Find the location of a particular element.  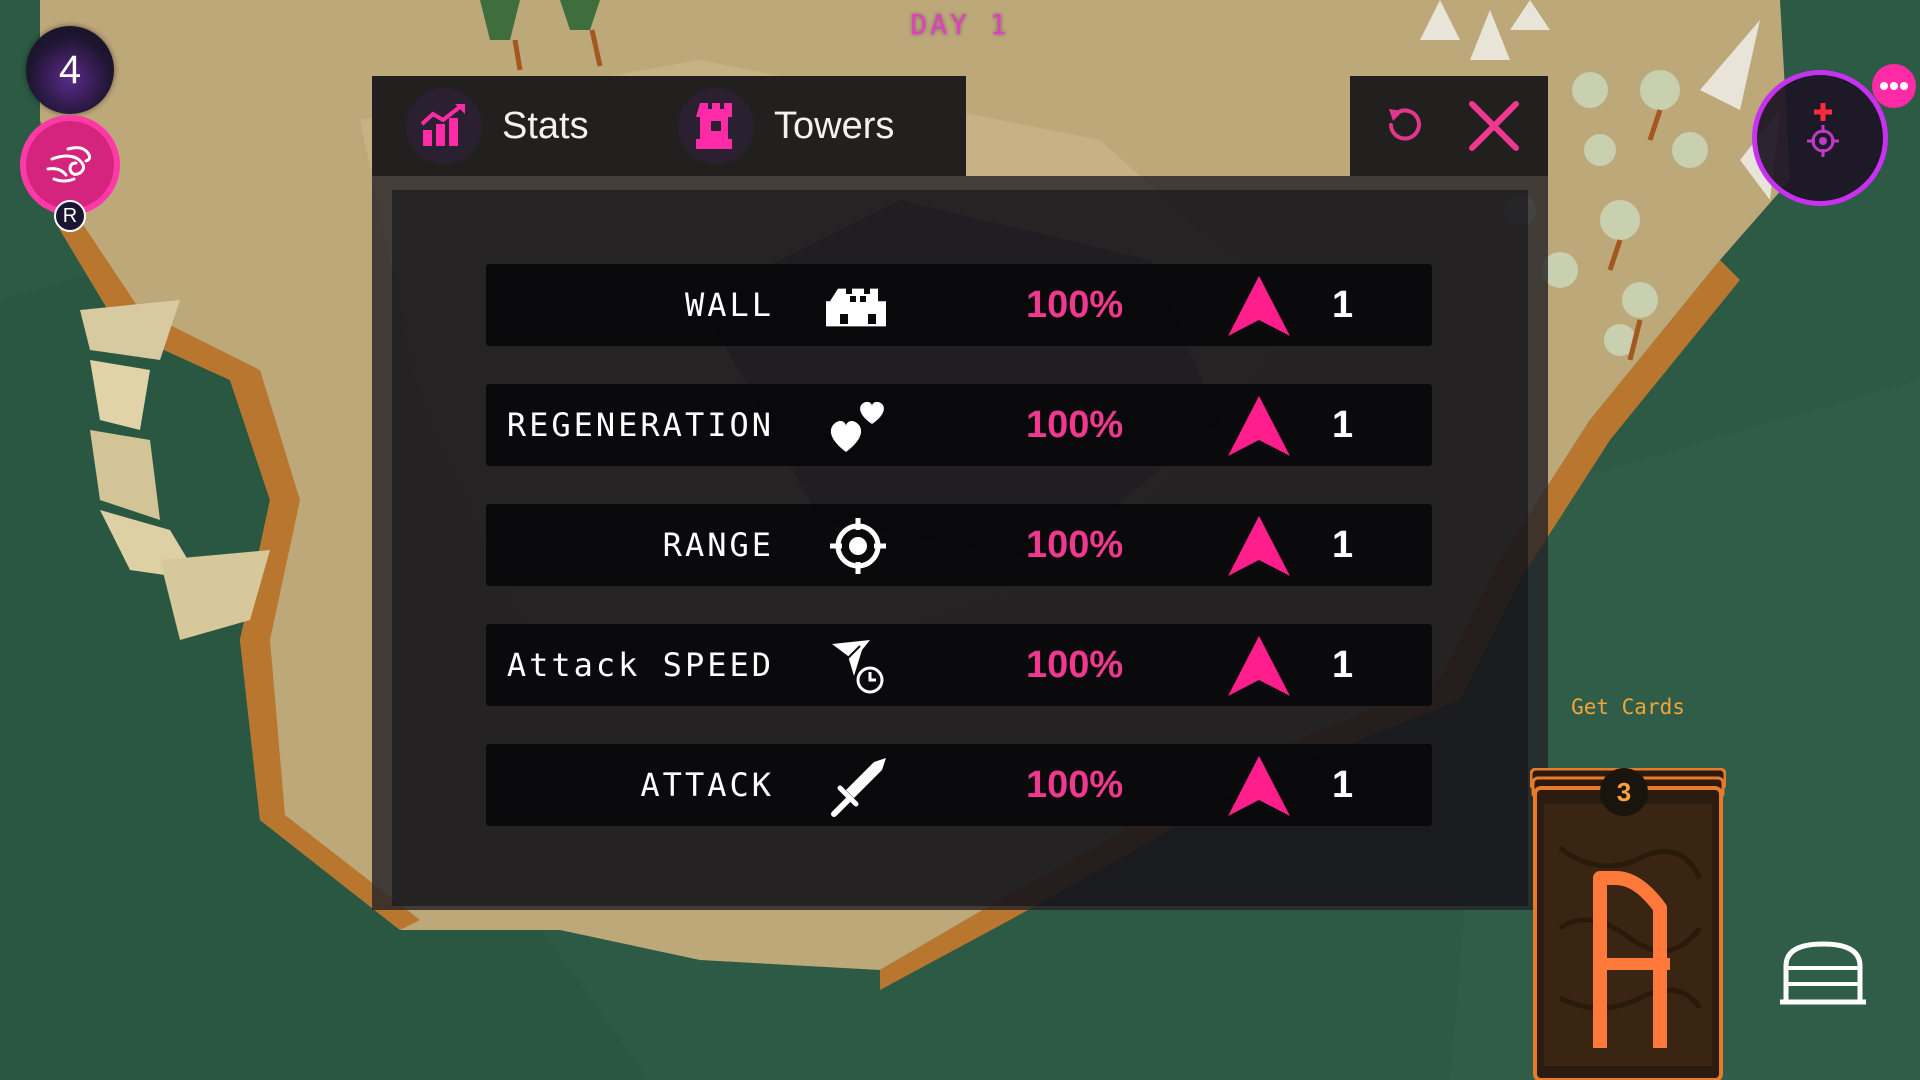

reset-button is located at coordinates (1404, 126).